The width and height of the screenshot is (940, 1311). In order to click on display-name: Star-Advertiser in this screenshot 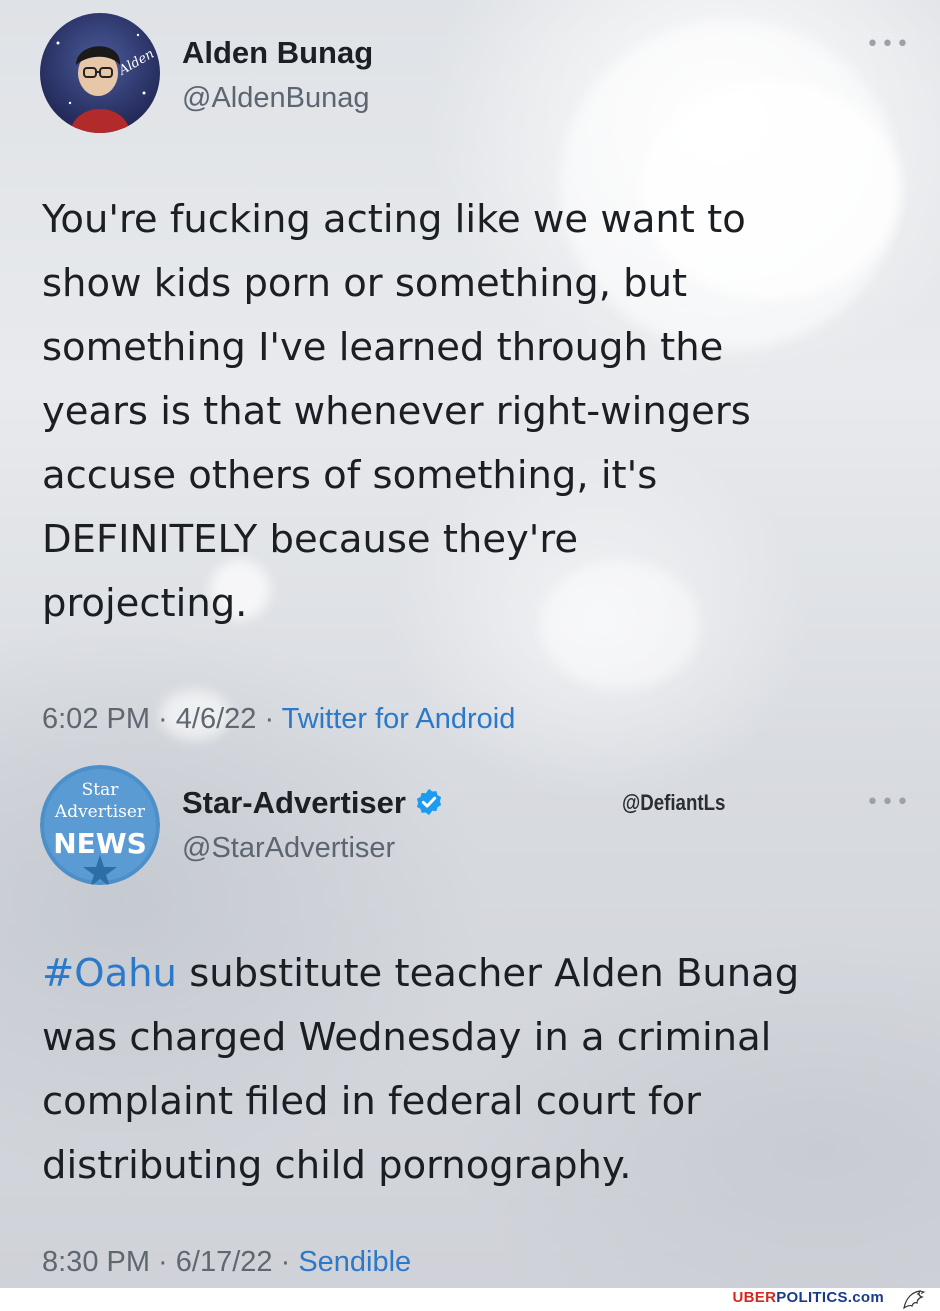, I will do `click(313, 803)`.